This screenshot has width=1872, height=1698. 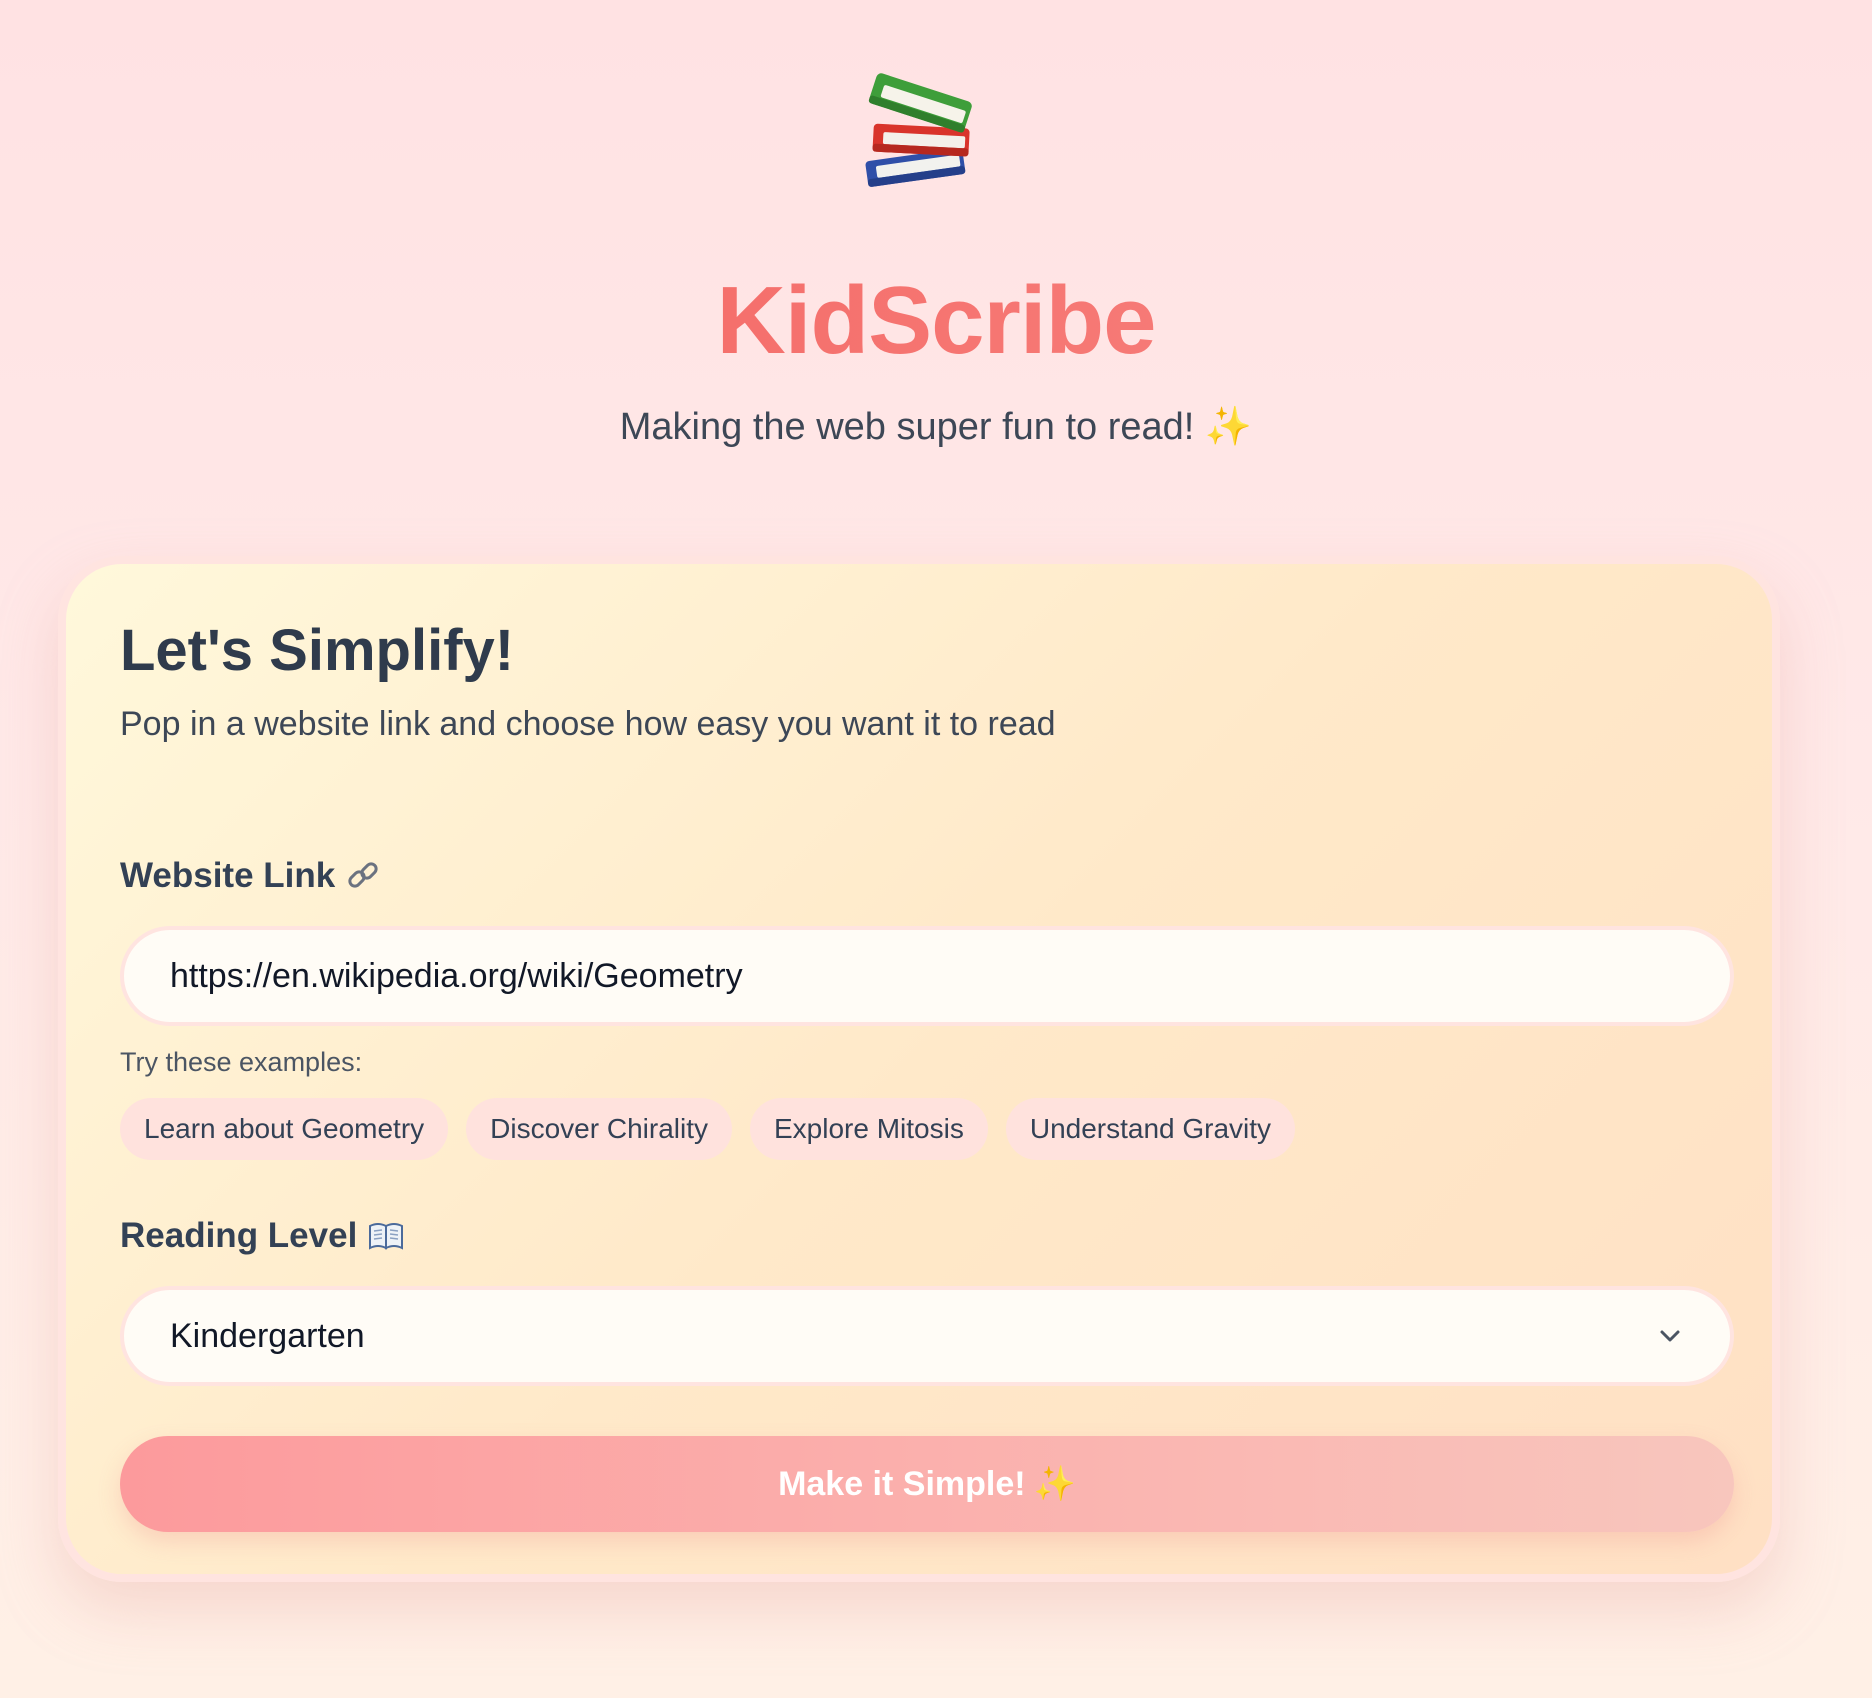 What do you see at coordinates (927, 1336) in the screenshot?
I see `reading-level-select: Kindergarten` at bounding box center [927, 1336].